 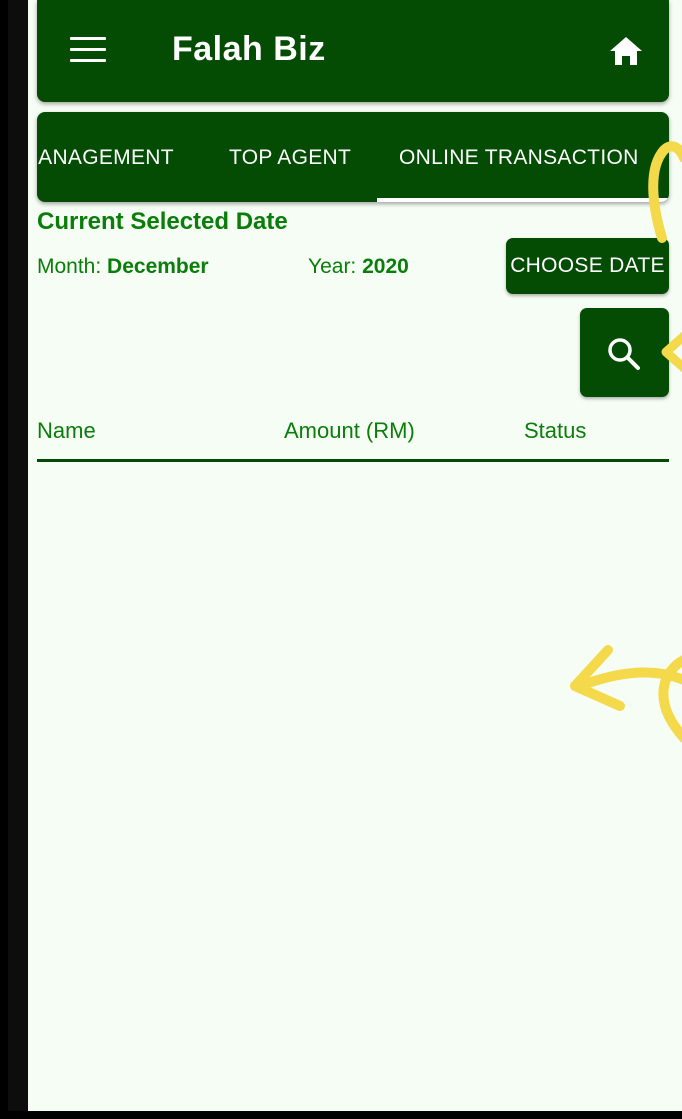 I want to click on app-title: Falah Biz, so click(x=249, y=49).